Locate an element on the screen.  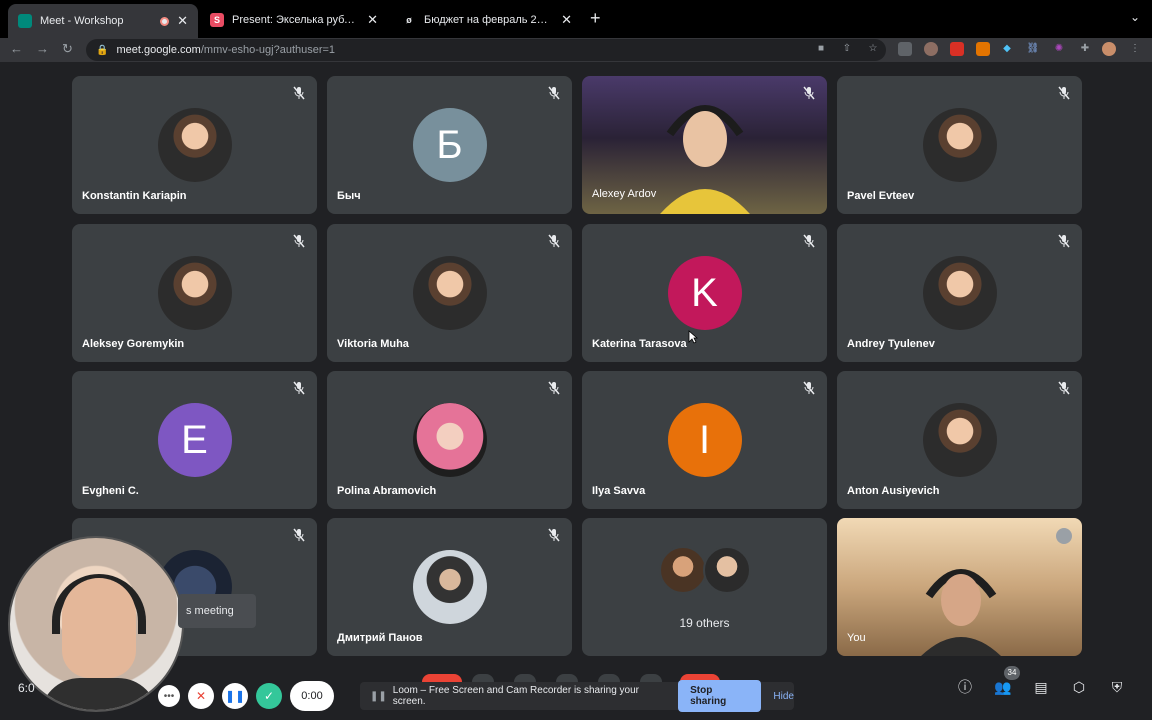
pause-icon: ❚❚ is located at coordinates (378, 696).